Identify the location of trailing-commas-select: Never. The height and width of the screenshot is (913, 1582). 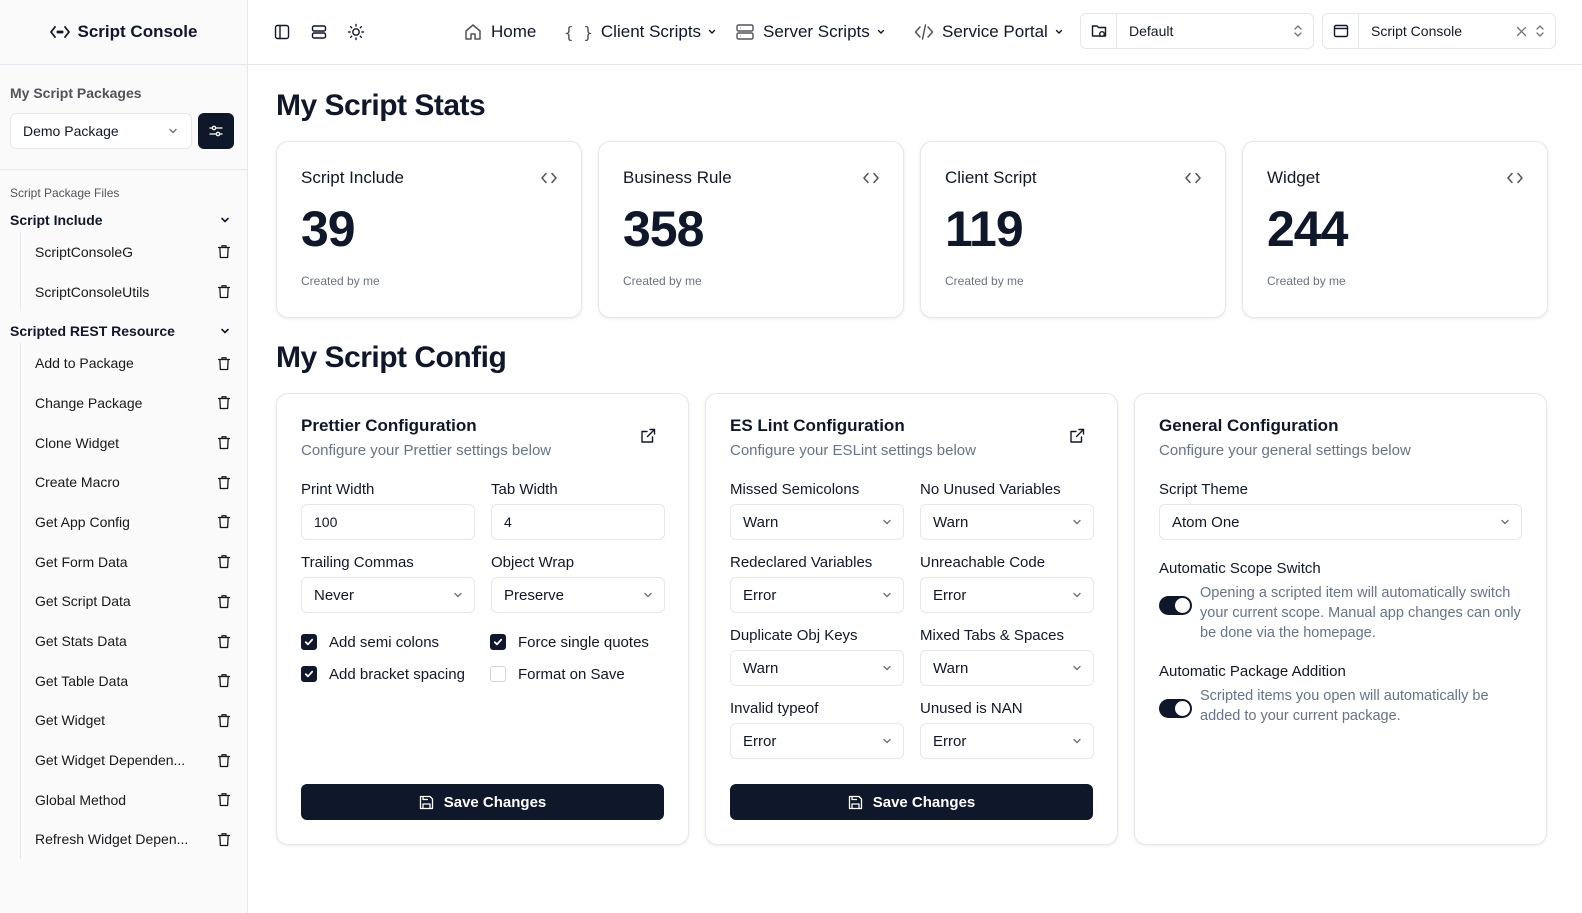
(388, 595).